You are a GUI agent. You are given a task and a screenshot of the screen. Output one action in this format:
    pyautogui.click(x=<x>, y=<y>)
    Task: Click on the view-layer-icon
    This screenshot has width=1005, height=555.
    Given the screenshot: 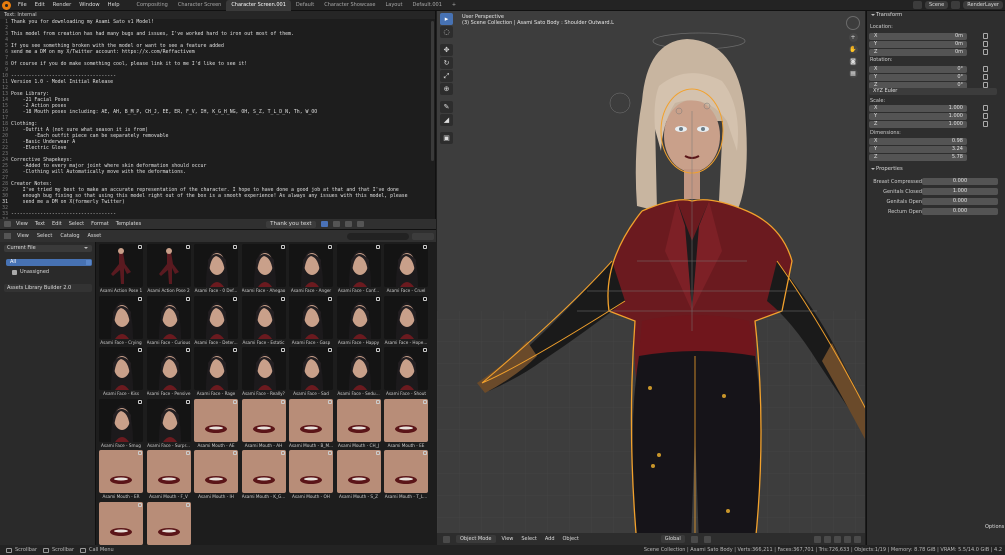 What is the action you would take?
    pyautogui.click(x=956, y=5)
    